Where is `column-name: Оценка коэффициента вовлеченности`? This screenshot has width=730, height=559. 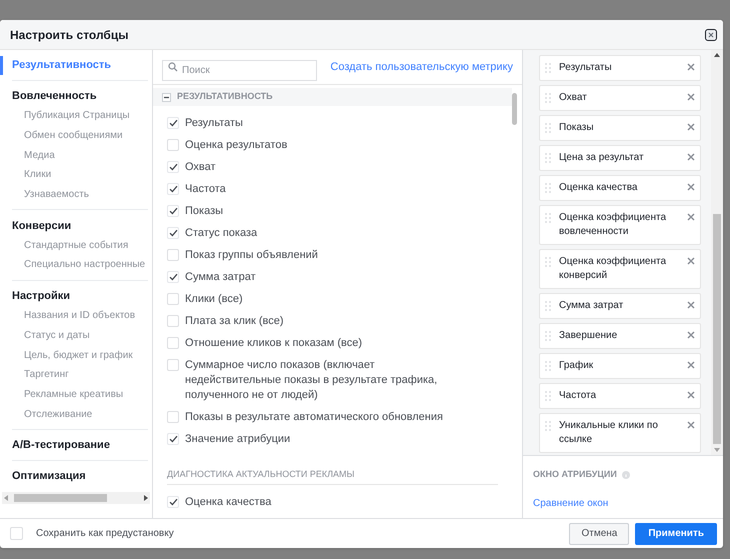
column-name: Оценка коэффициента вовлеченности is located at coordinates (613, 225).